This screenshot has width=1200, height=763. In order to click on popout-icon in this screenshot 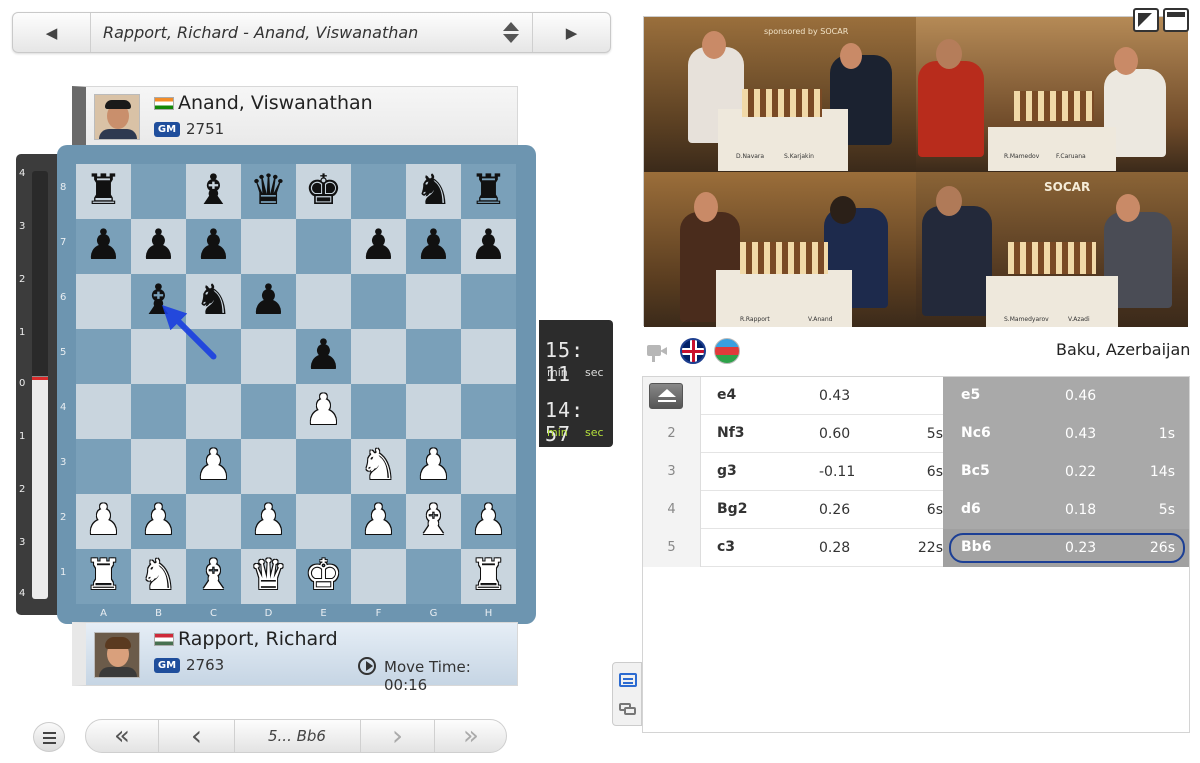, I will do `click(1146, 20)`.